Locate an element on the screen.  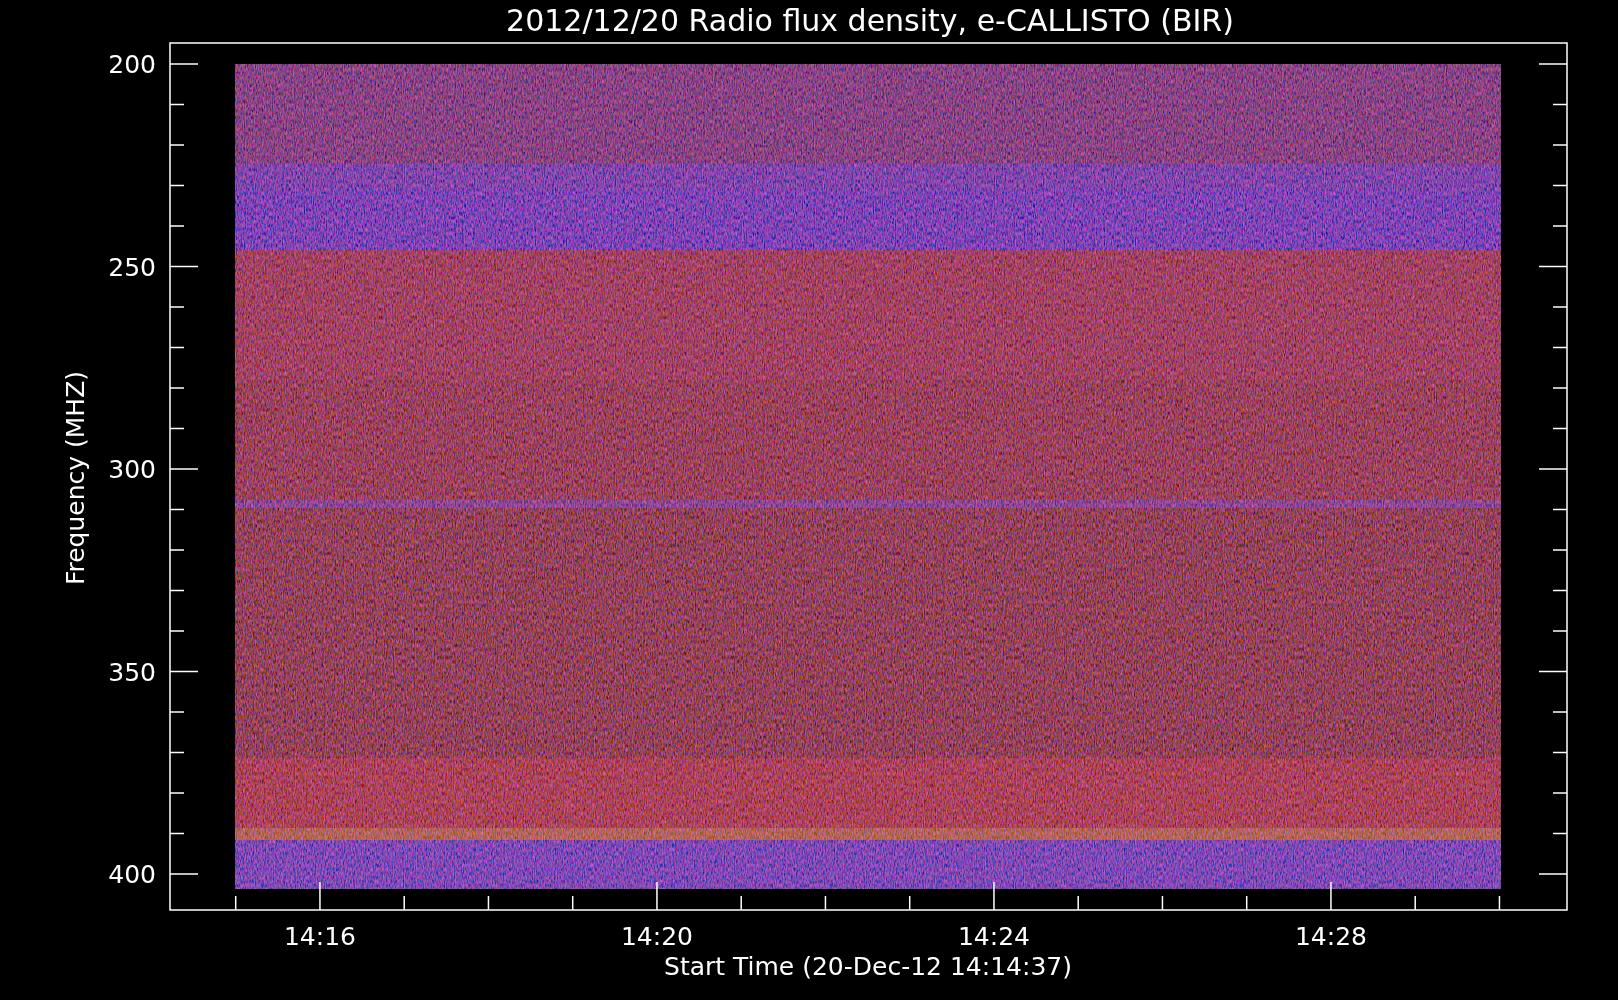
y-tick-label: 300 is located at coordinates (132, 469).